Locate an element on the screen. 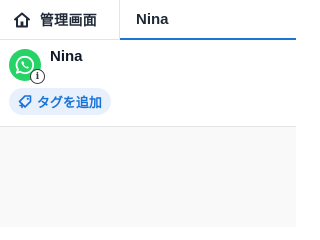 This screenshot has width=320, height=240. tag-add-icon is located at coordinates (25, 101).